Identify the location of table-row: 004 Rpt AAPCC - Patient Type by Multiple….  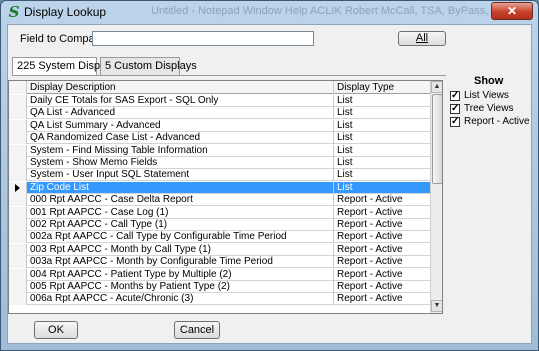
(219, 274).